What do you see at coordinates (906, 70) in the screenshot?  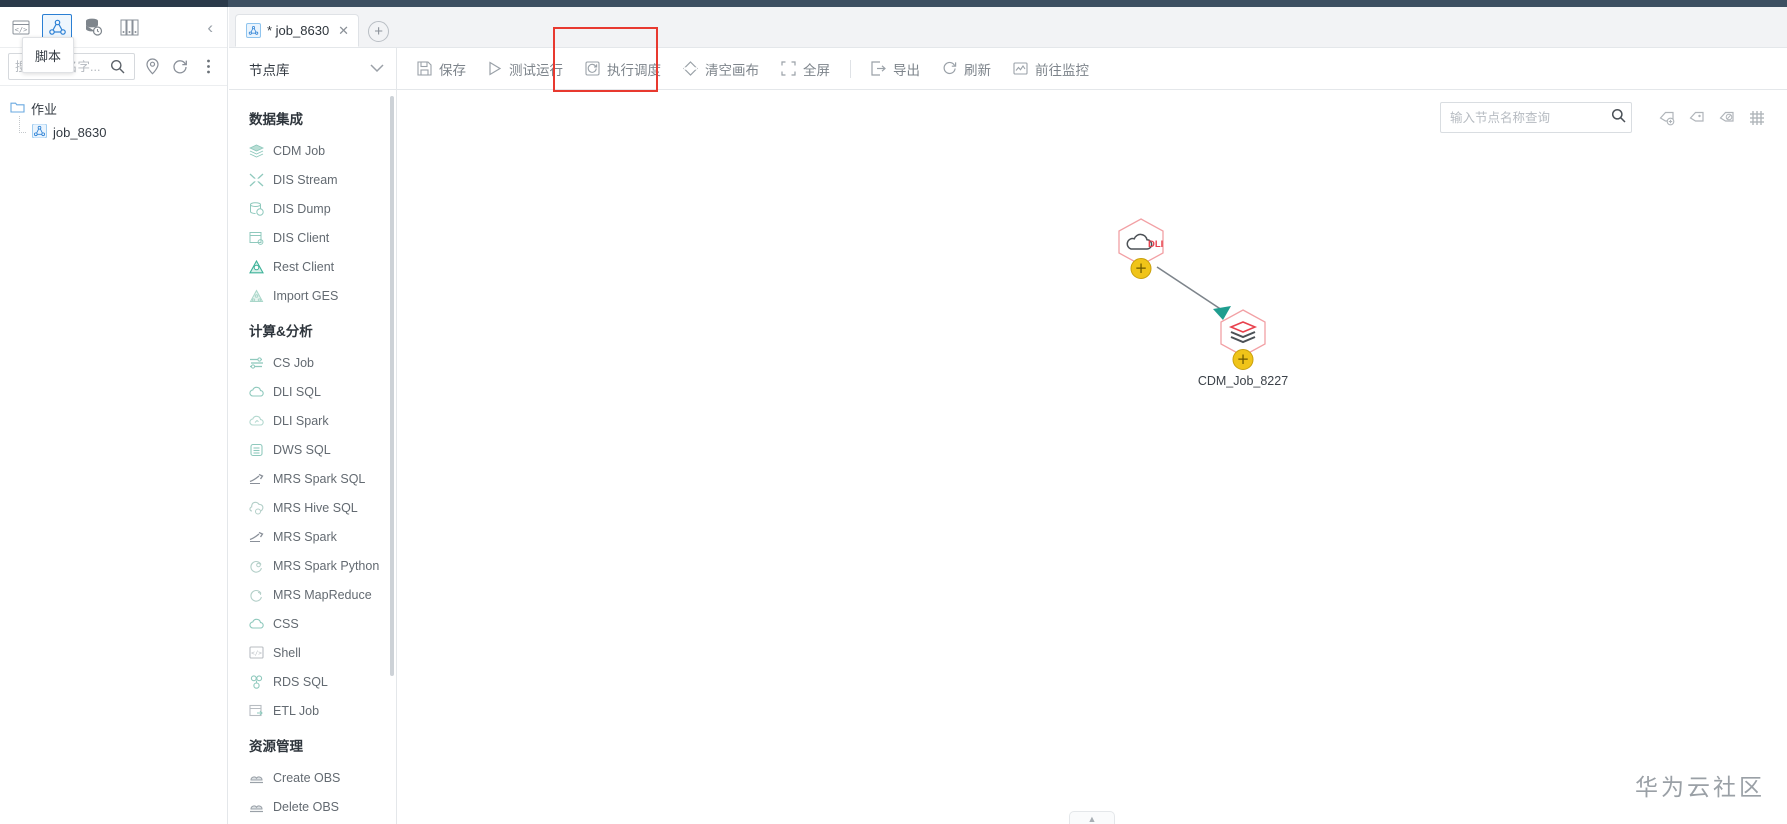 I see `toolbar-label: 导出` at bounding box center [906, 70].